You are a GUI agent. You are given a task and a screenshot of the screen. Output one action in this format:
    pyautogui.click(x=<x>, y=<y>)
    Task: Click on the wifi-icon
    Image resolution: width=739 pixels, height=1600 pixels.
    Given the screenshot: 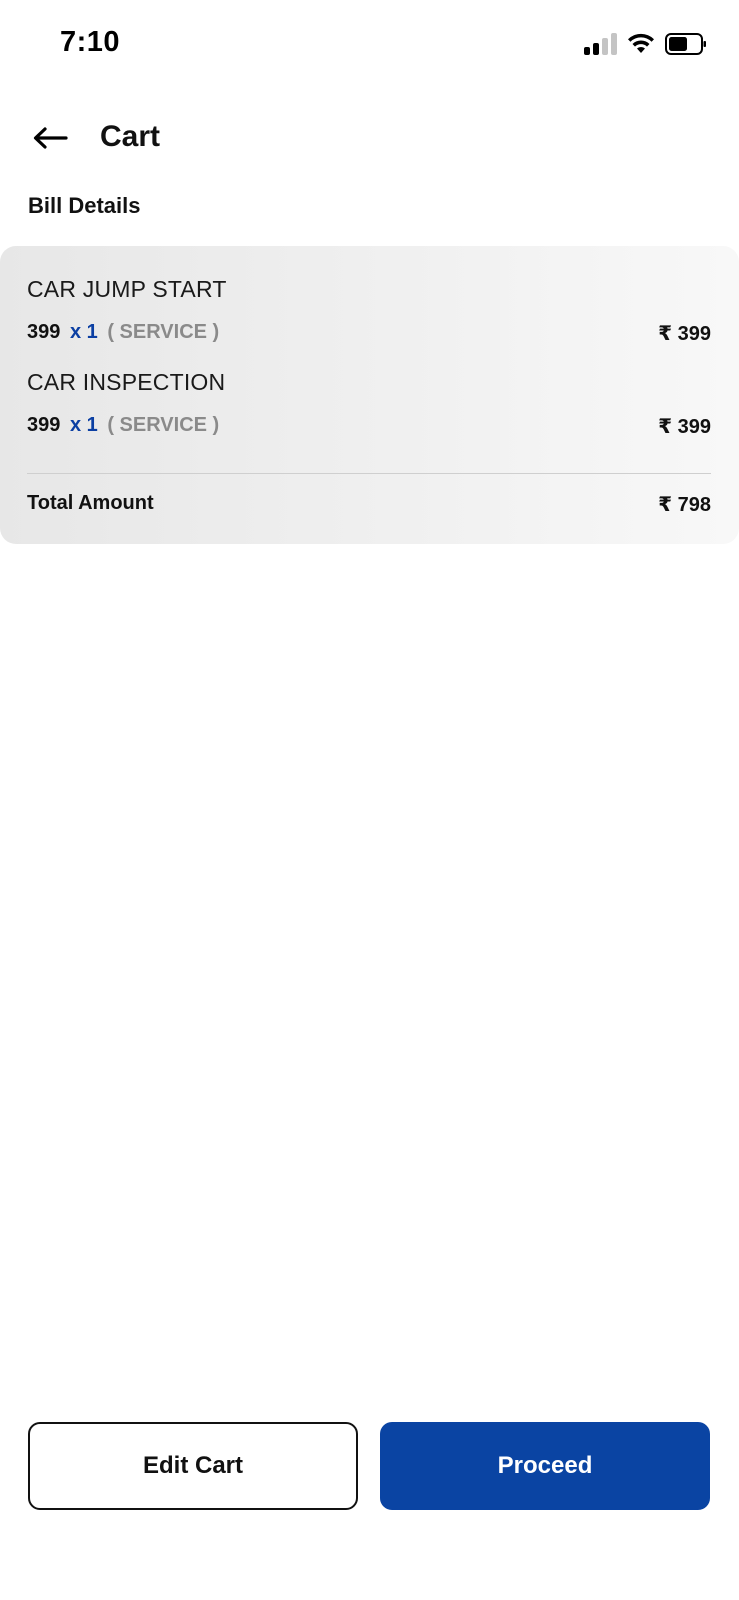 What is the action you would take?
    pyautogui.click(x=641, y=43)
    